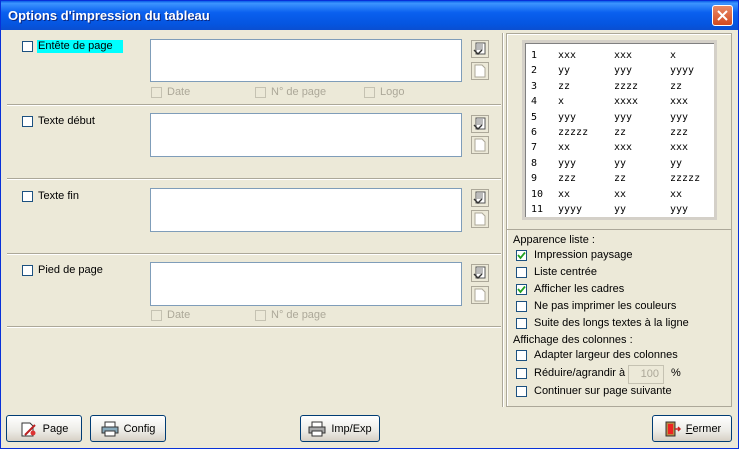  I want to click on end-text-insert-button, so click(480, 198).